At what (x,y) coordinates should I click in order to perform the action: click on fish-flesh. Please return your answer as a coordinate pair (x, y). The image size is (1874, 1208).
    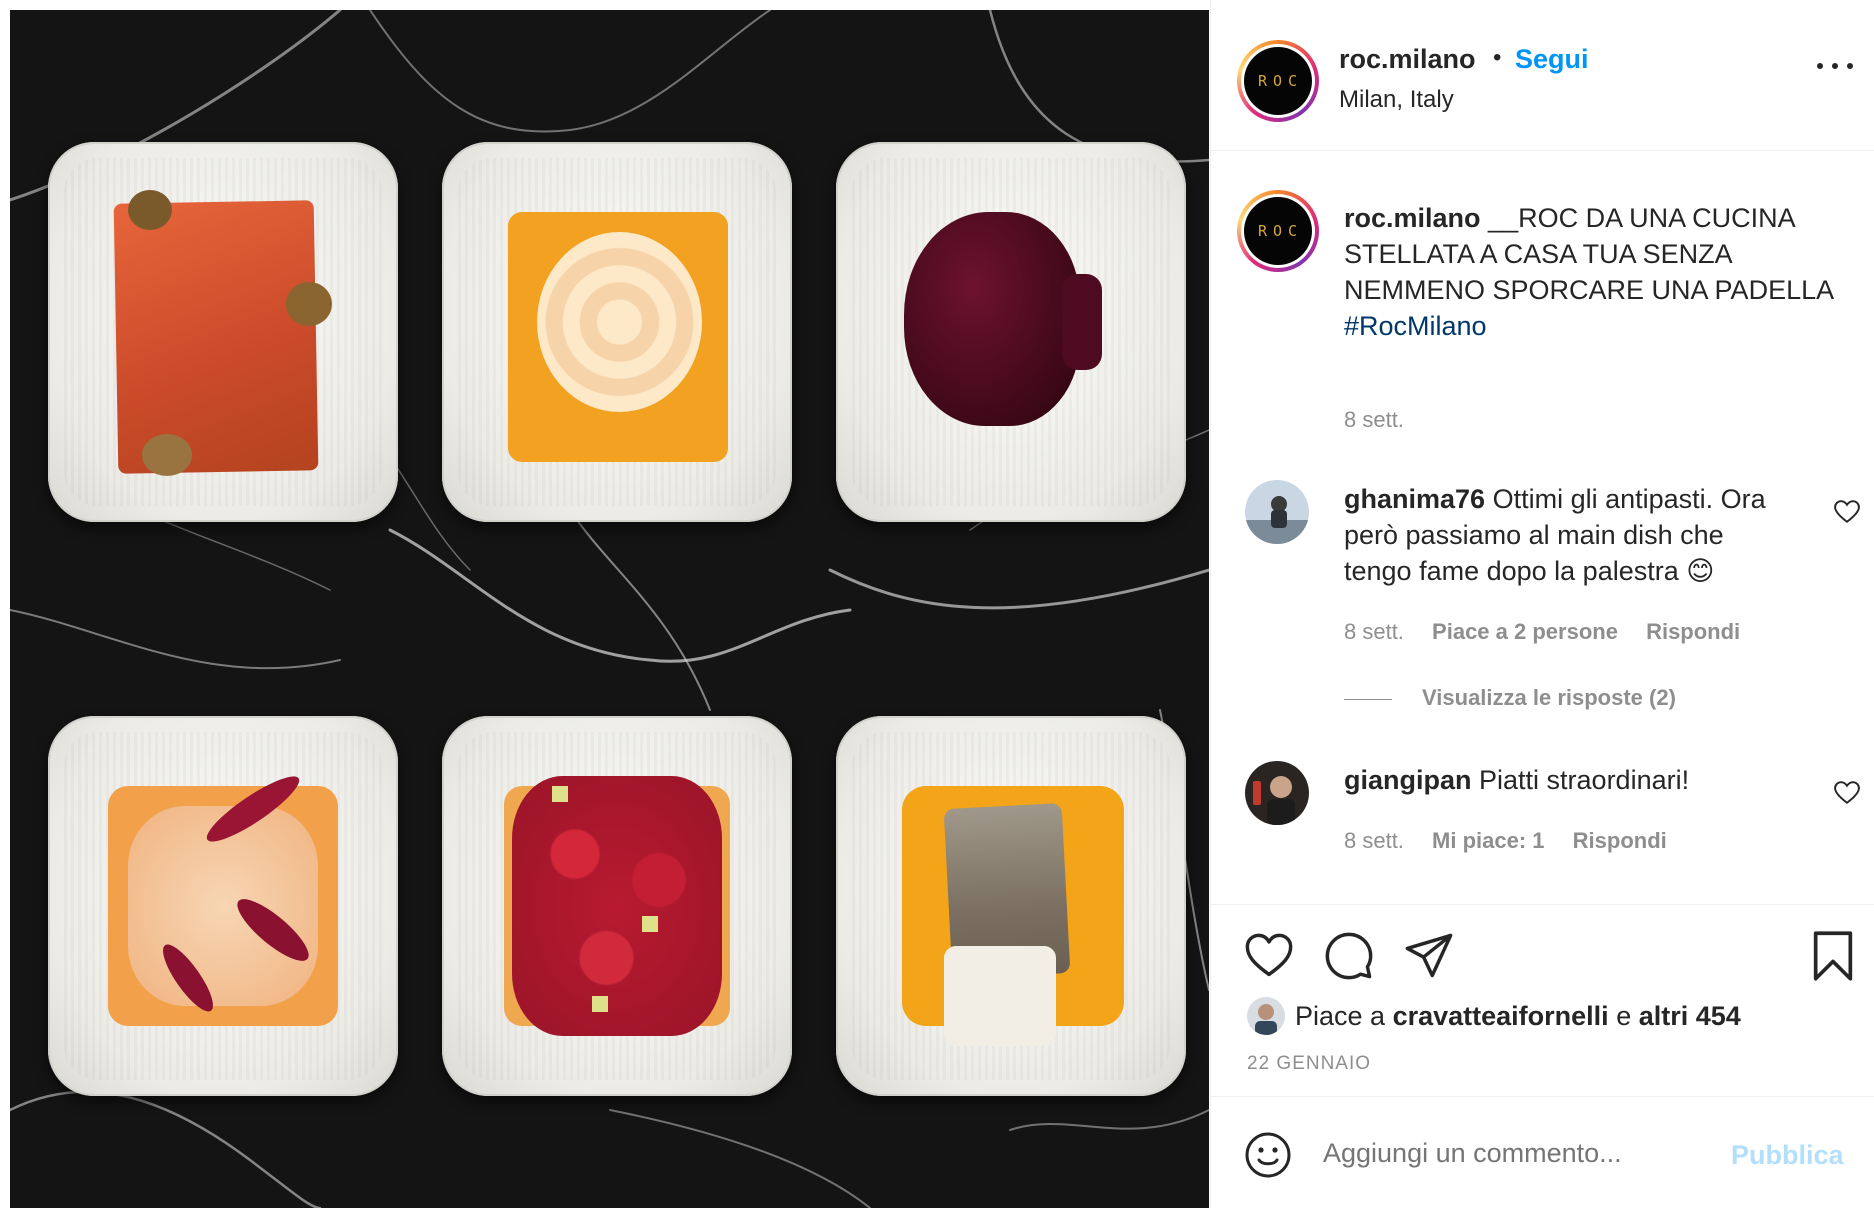
    Looking at the image, I should click on (1000, 996).